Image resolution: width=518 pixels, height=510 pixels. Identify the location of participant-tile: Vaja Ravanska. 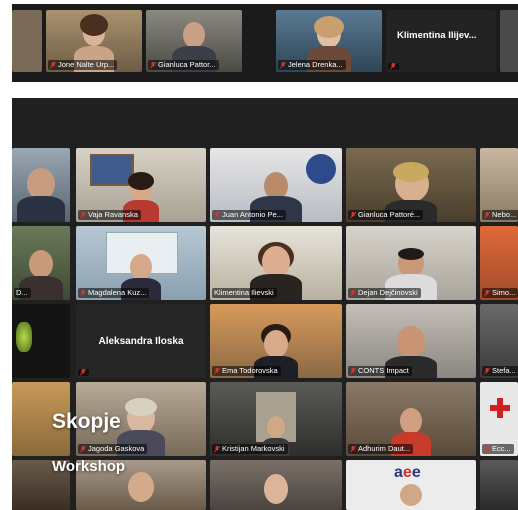
(141, 185).